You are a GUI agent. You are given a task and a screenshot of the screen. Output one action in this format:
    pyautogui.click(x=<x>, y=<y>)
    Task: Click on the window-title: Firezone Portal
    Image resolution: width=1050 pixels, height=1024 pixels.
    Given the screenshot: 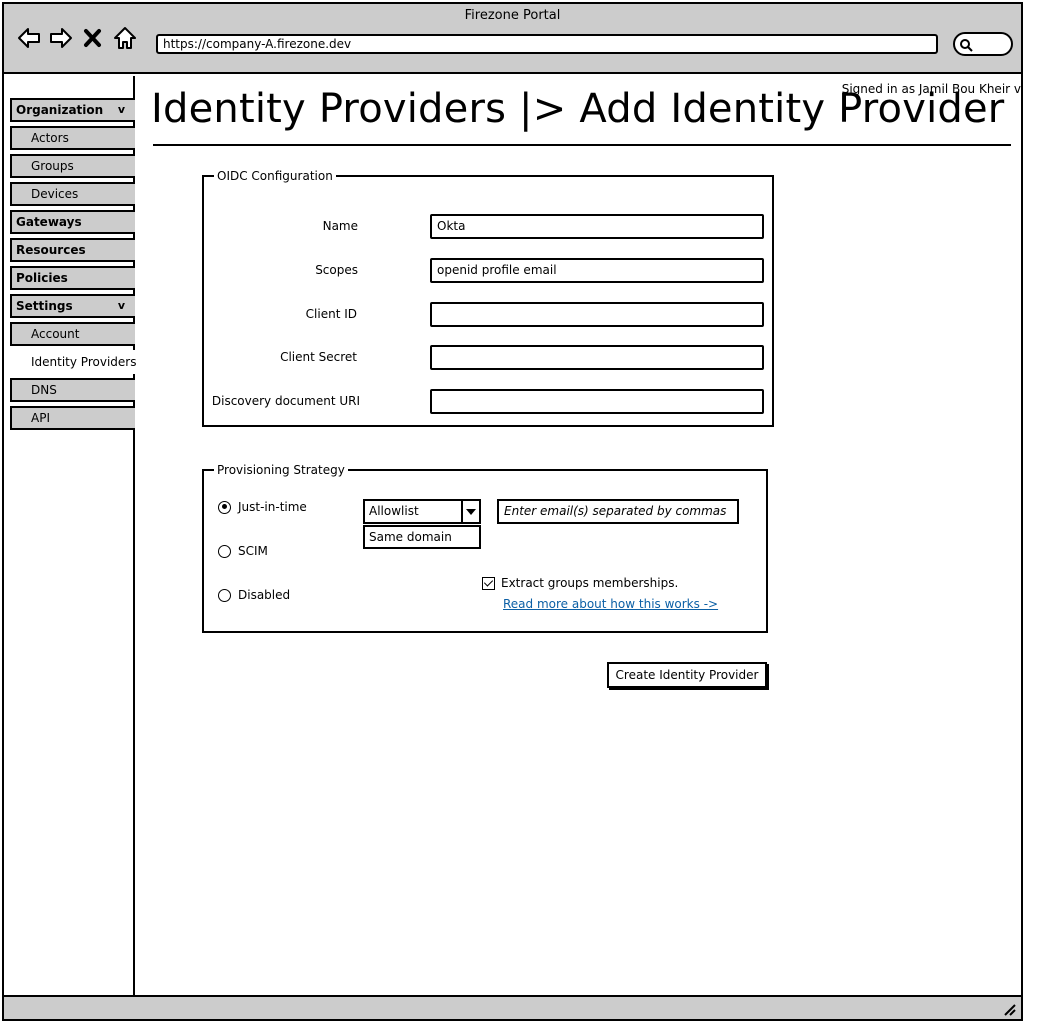 What is the action you would take?
    pyautogui.click(x=512, y=15)
    